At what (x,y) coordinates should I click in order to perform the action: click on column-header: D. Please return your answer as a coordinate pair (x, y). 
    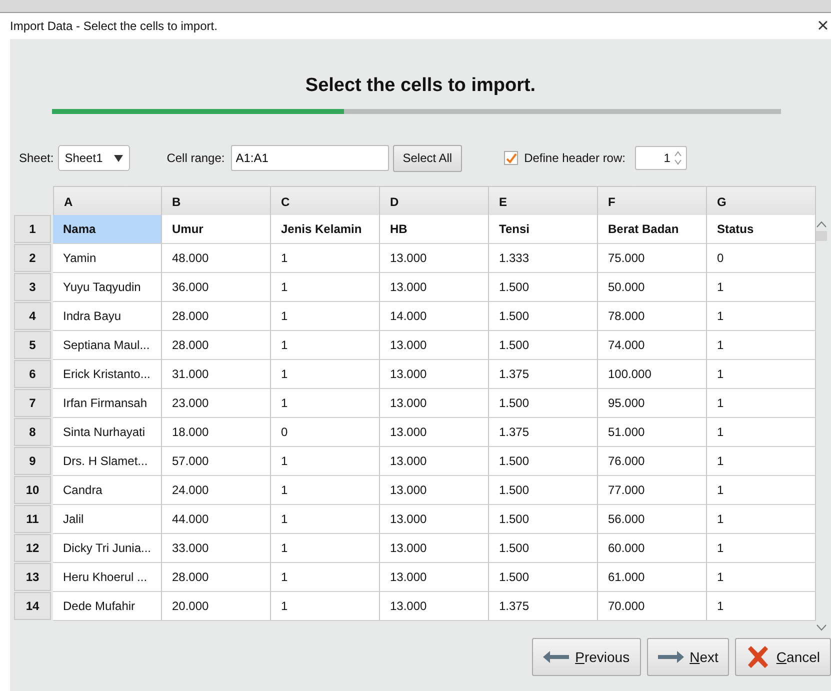
    Looking at the image, I should click on (434, 202).